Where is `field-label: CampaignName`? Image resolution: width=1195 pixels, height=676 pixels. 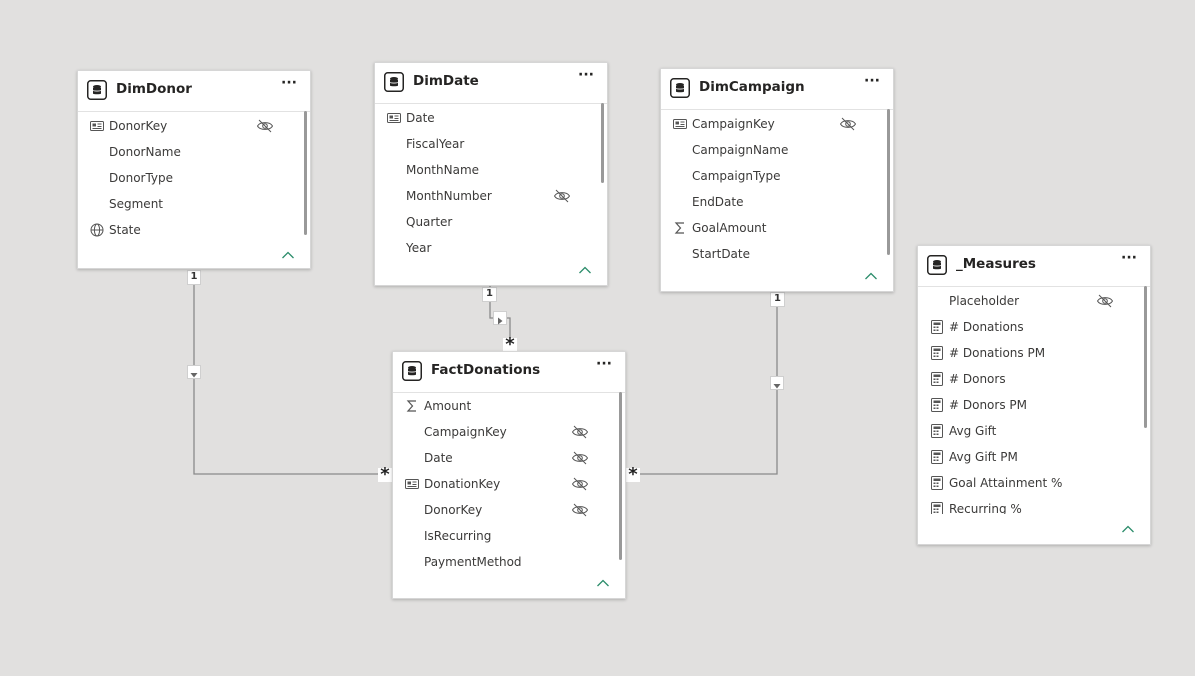
field-label: CampaignName is located at coordinates (740, 150).